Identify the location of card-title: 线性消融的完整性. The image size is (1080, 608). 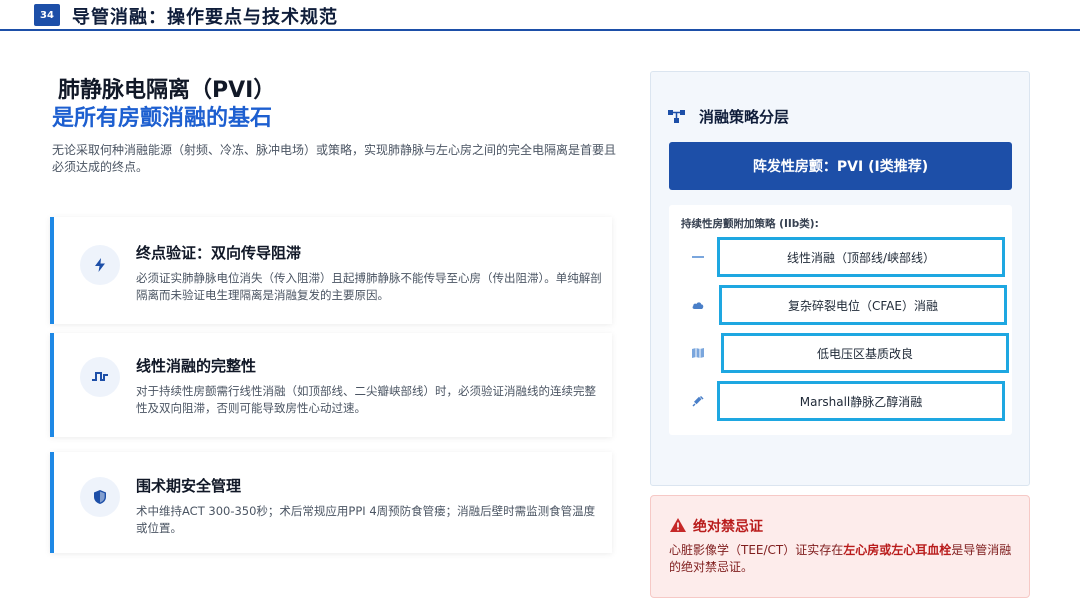
(196, 366).